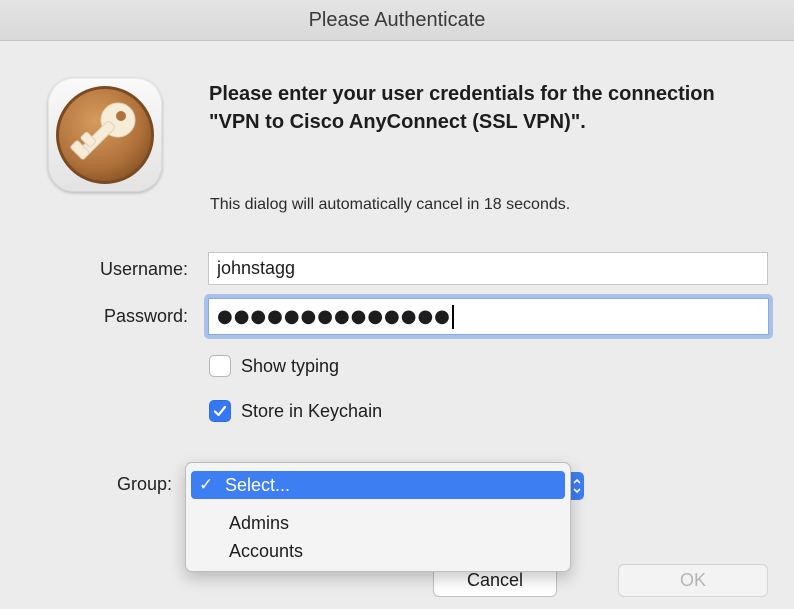  I want to click on ok-button: OK, so click(693, 580).